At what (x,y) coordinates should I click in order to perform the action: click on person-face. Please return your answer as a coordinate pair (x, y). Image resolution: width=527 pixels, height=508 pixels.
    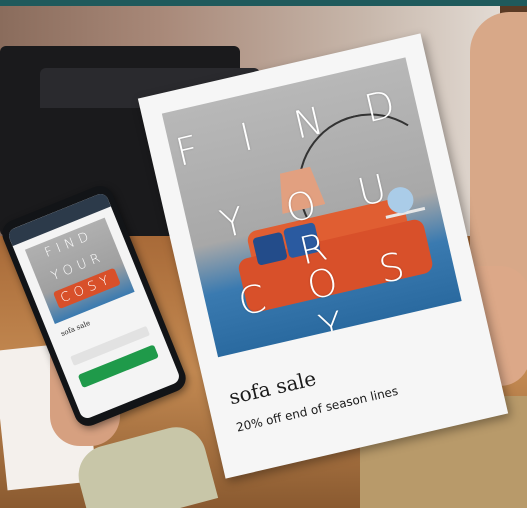
    Looking at the image, I should click on (498, 152).